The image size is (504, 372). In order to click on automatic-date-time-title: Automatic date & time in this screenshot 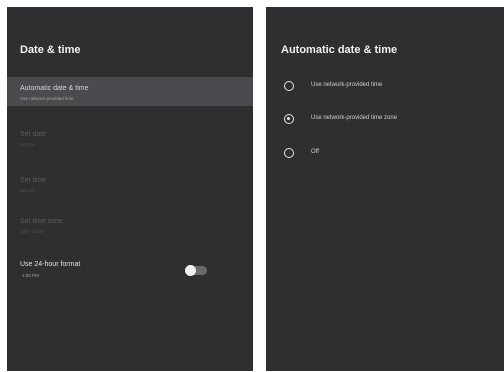, I will do `click(339, 50)`.